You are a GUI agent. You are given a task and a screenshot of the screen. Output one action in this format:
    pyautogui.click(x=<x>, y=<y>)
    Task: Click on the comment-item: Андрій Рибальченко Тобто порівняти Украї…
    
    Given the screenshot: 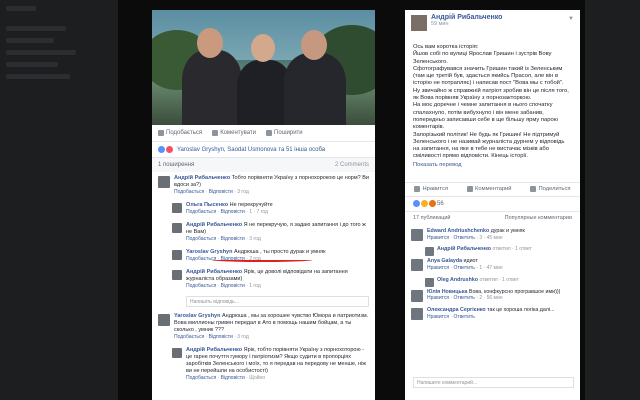 What is the action you would take?
    pyautogui.click(x=263, y=185)
    